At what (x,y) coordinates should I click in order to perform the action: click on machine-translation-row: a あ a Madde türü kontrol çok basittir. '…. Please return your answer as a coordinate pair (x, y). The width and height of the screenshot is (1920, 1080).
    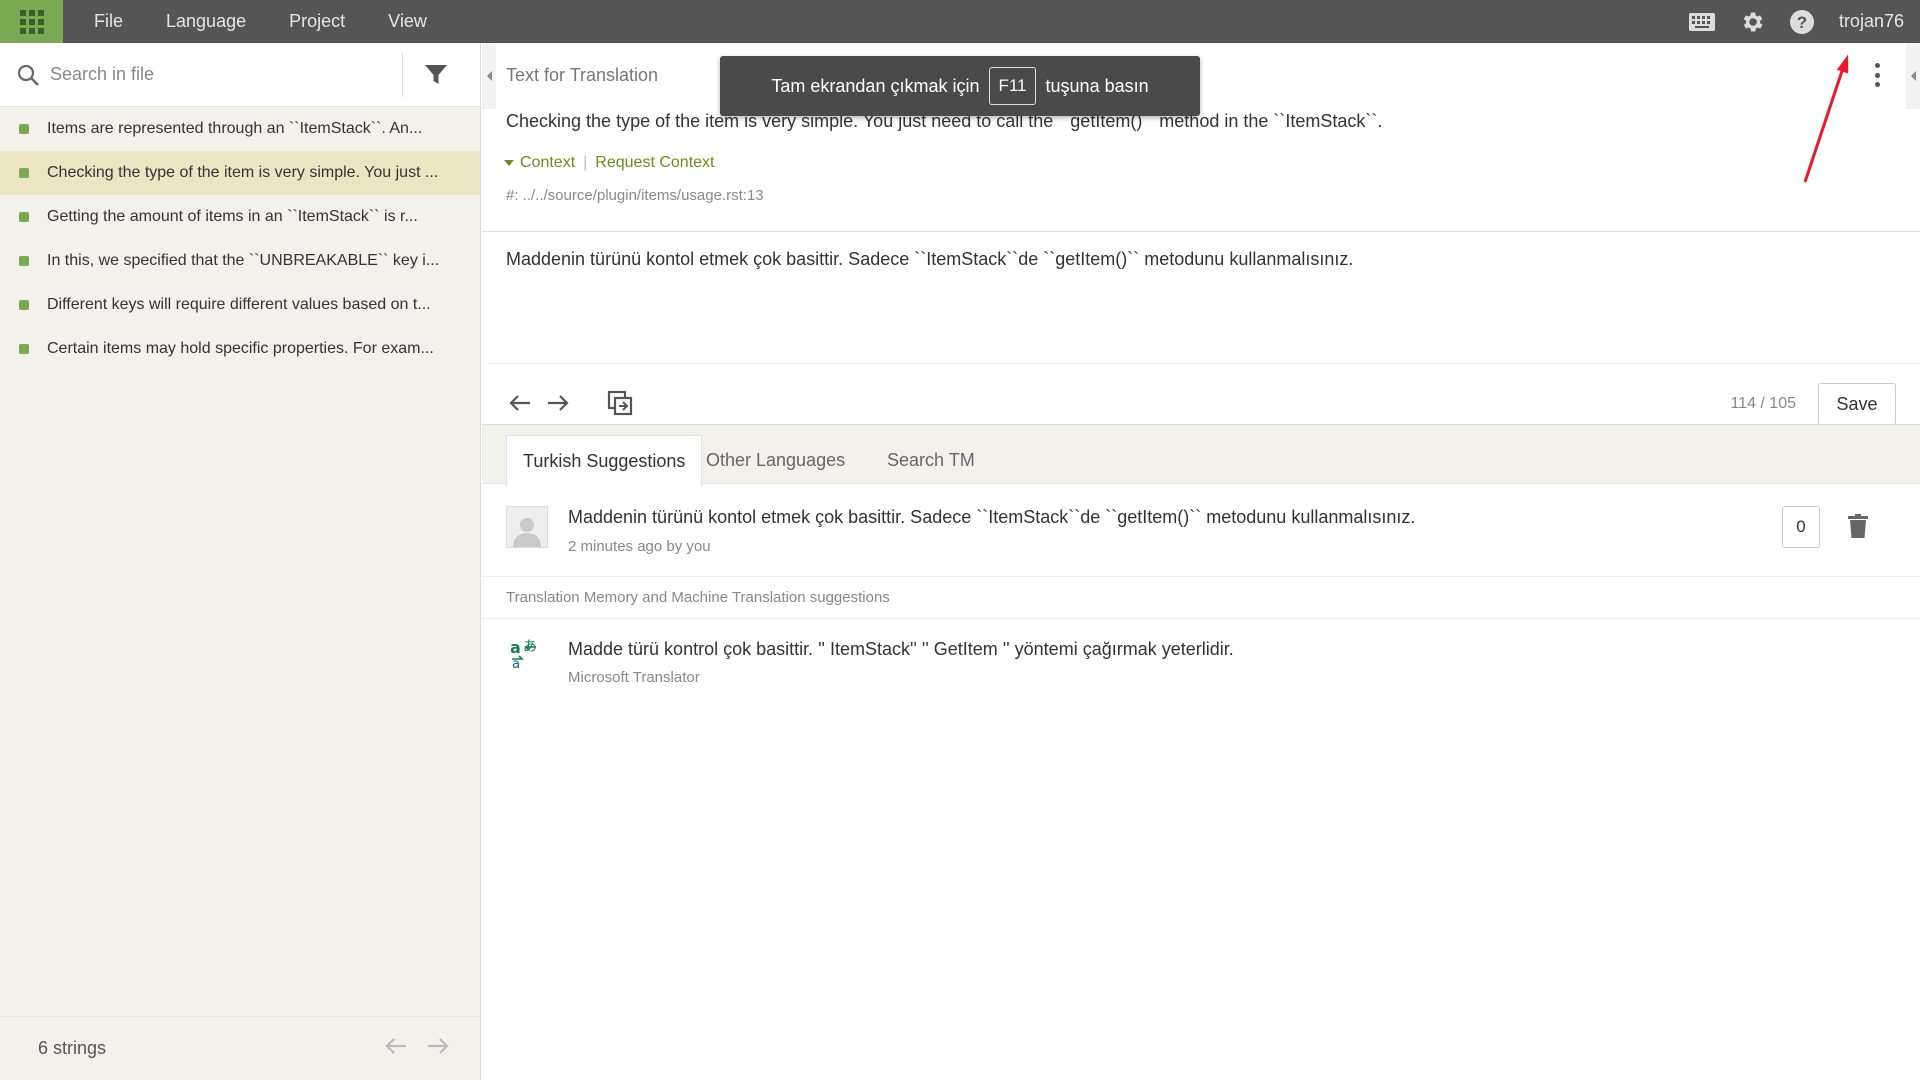
    Looking at the image, I should click on (1201, 659).